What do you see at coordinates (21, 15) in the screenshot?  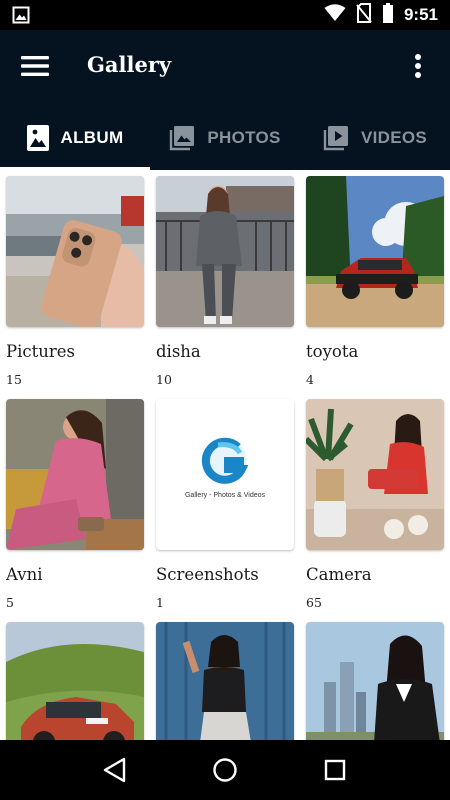 I see `image-notification-icon` at bounding box center [21, 15].